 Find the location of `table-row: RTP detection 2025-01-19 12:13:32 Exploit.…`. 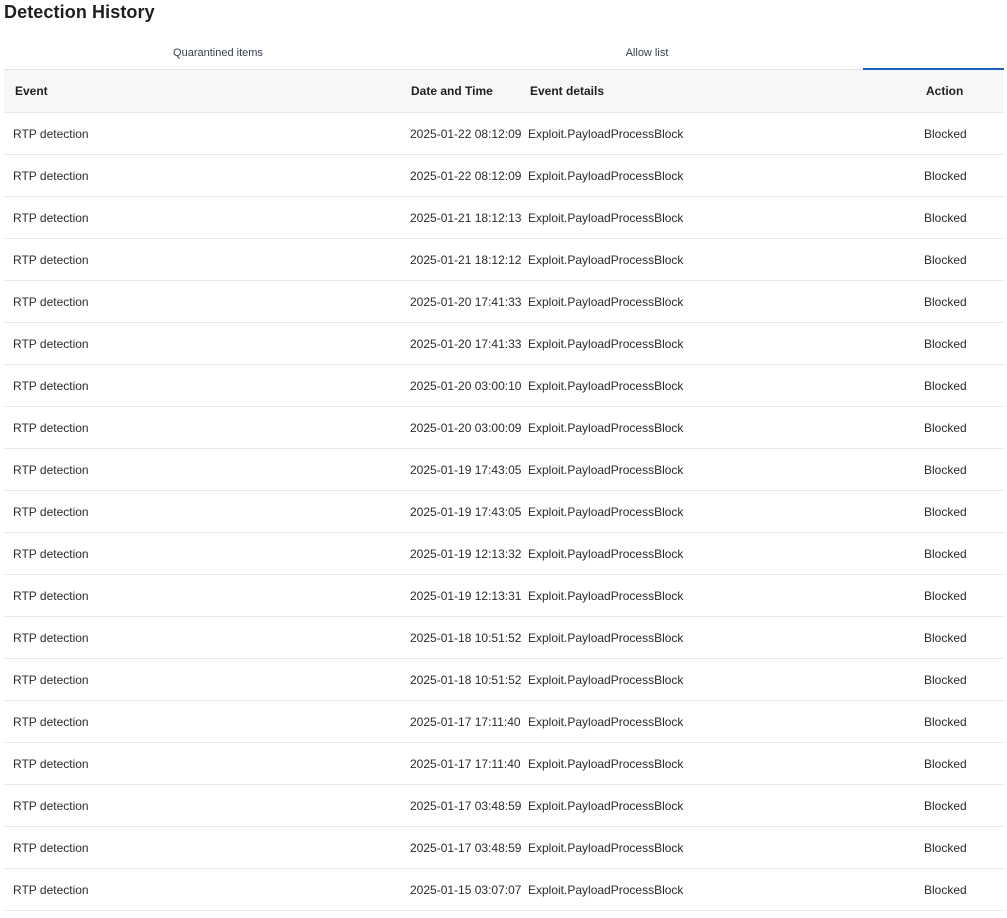

table-row: RTP detection 2025-01-19 12:13:32 Exploit.… is located at coordinates (504, 554).